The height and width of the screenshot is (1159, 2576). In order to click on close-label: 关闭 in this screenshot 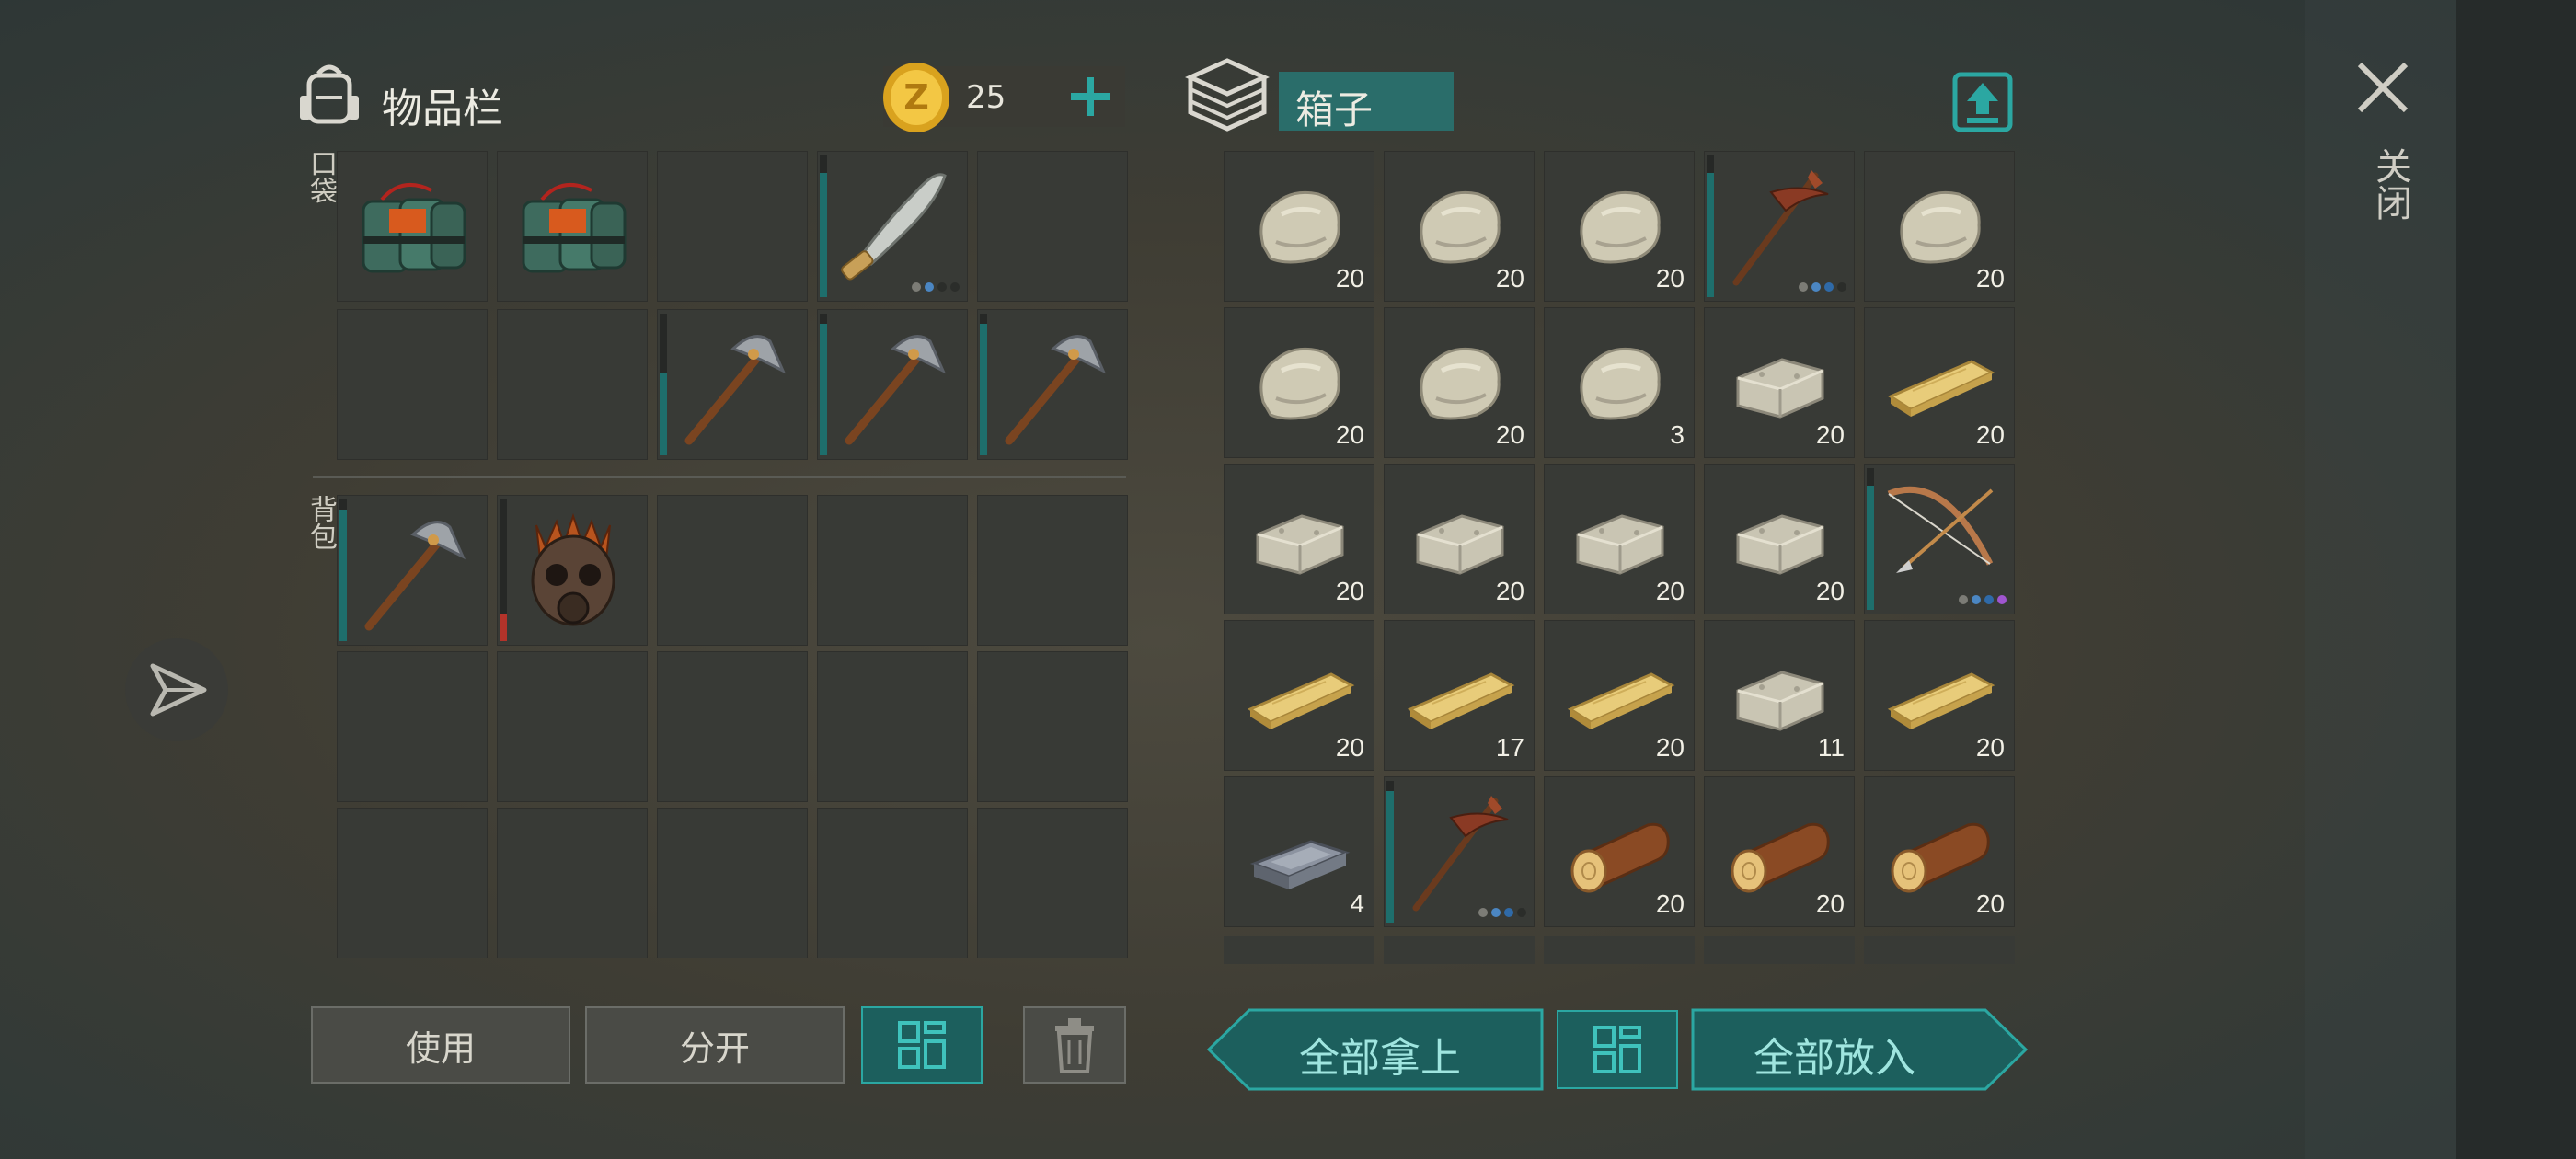, I will do `click(2390, 184)`.